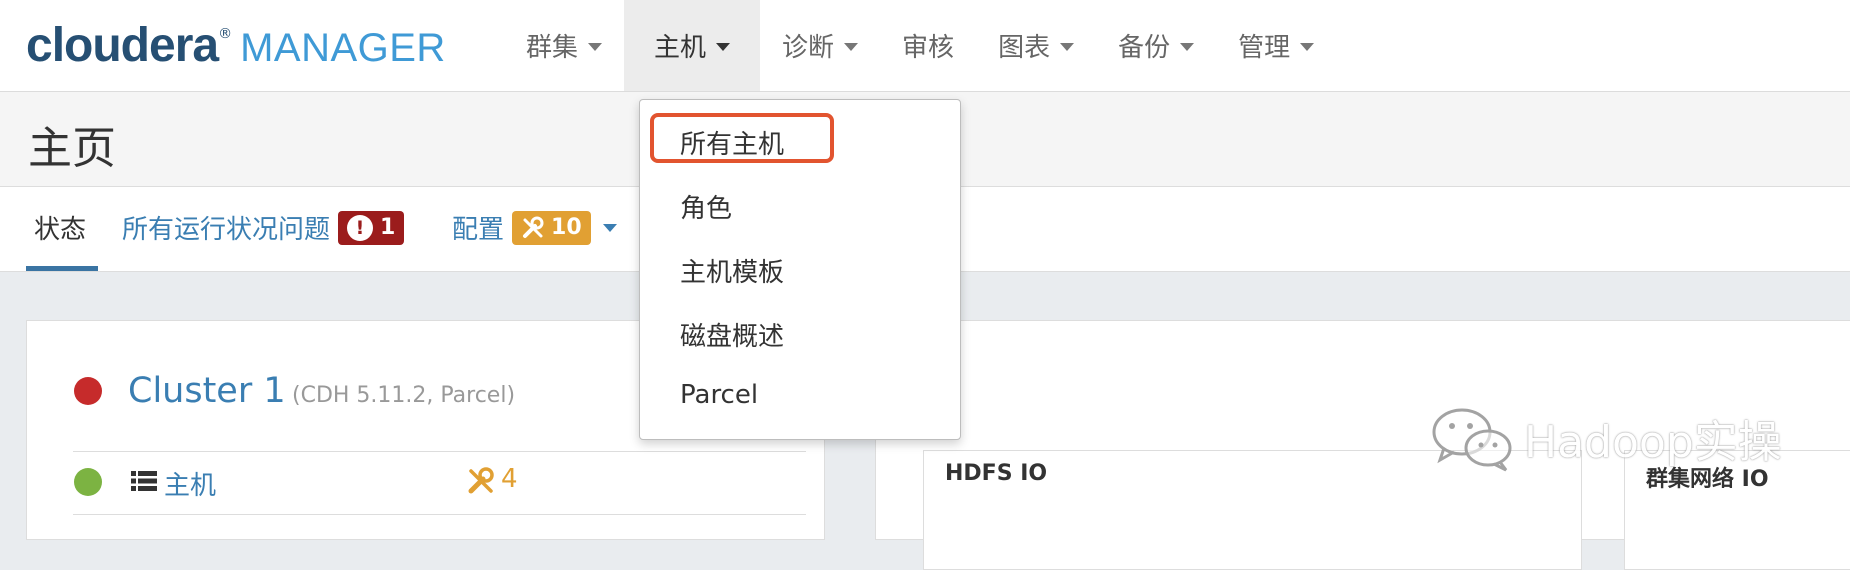 The height and width of the screenshot is (570, 1850). Describe the element at coordinates (1653, 442) in the screenshot. I see `watermark-text: Hadoop实操` at that location.